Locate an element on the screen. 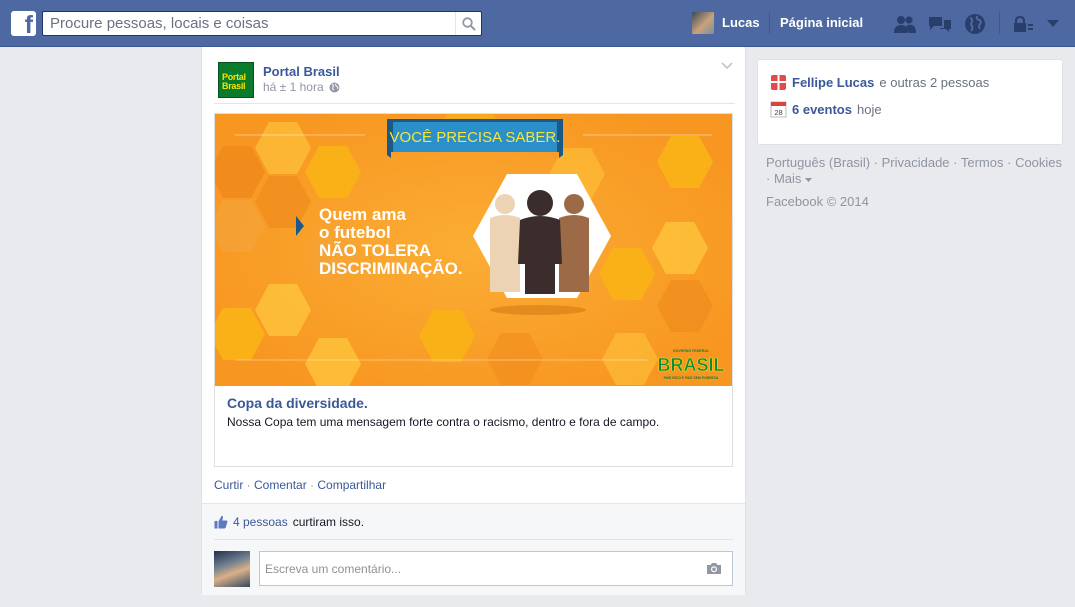  ufi-feedback-area: 4 pessoas curtiram isso. is located at coordinates (473, 549).